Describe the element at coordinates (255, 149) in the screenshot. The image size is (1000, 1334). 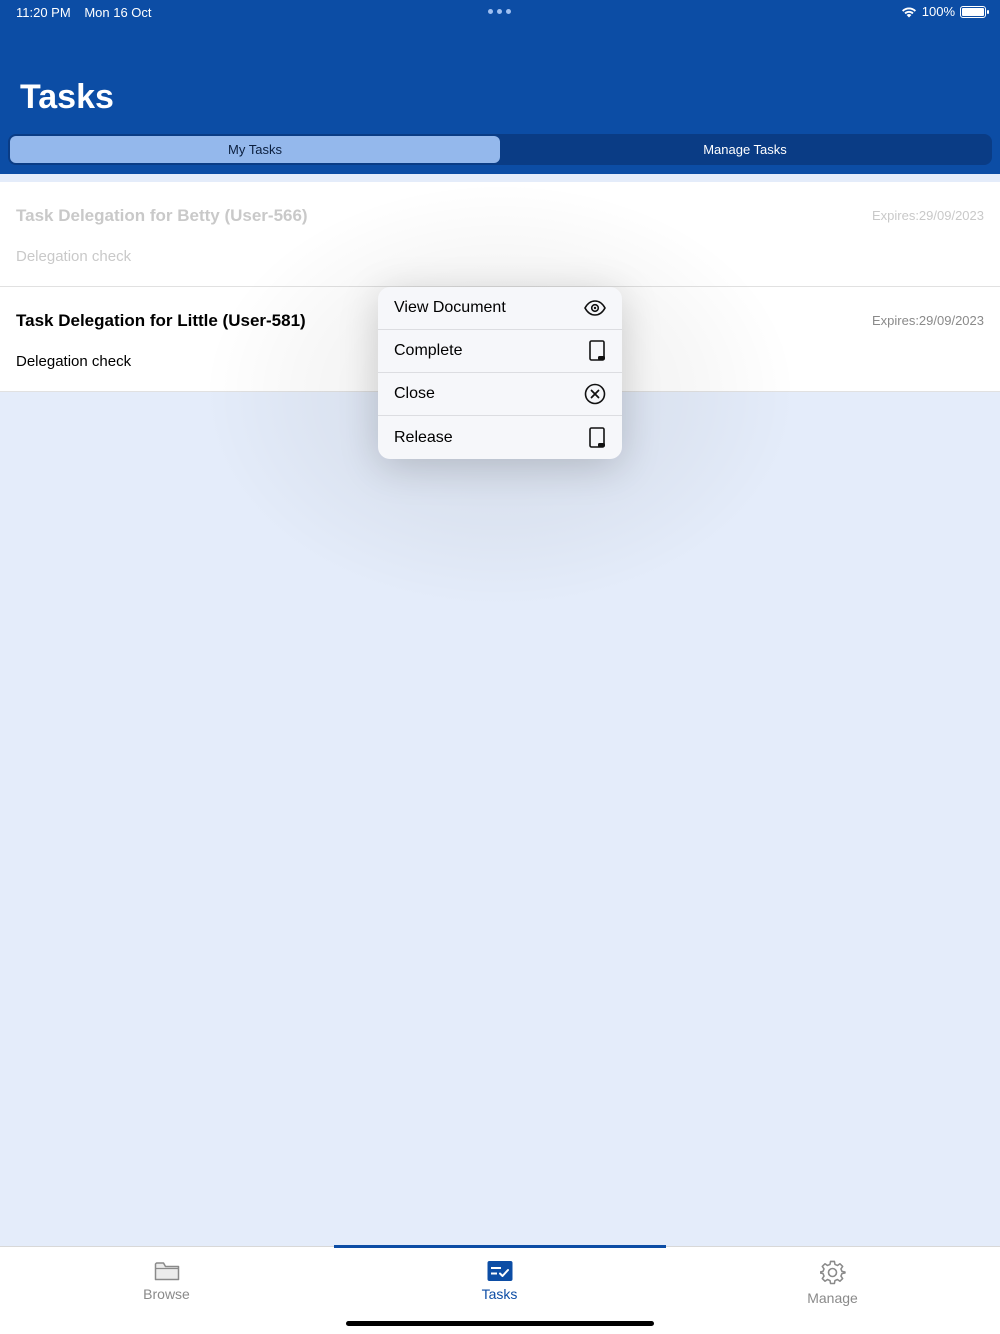
I see `segment-my-tasks: My Tasks` at that location.